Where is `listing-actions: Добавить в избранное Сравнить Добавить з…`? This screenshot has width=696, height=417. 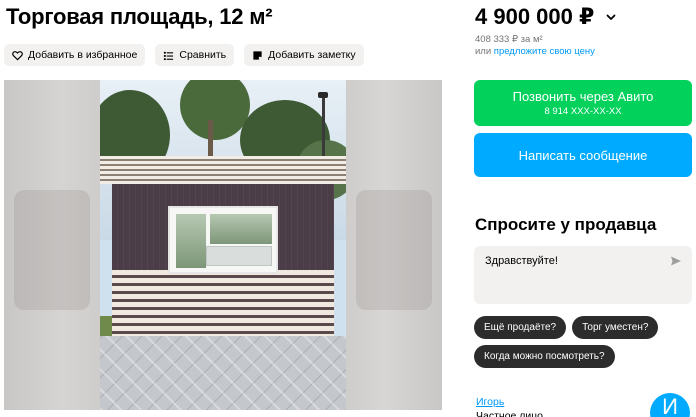
listing-actions: Добавить в избранное Сравнить Добавить з… is located at coordinates (184, 55).